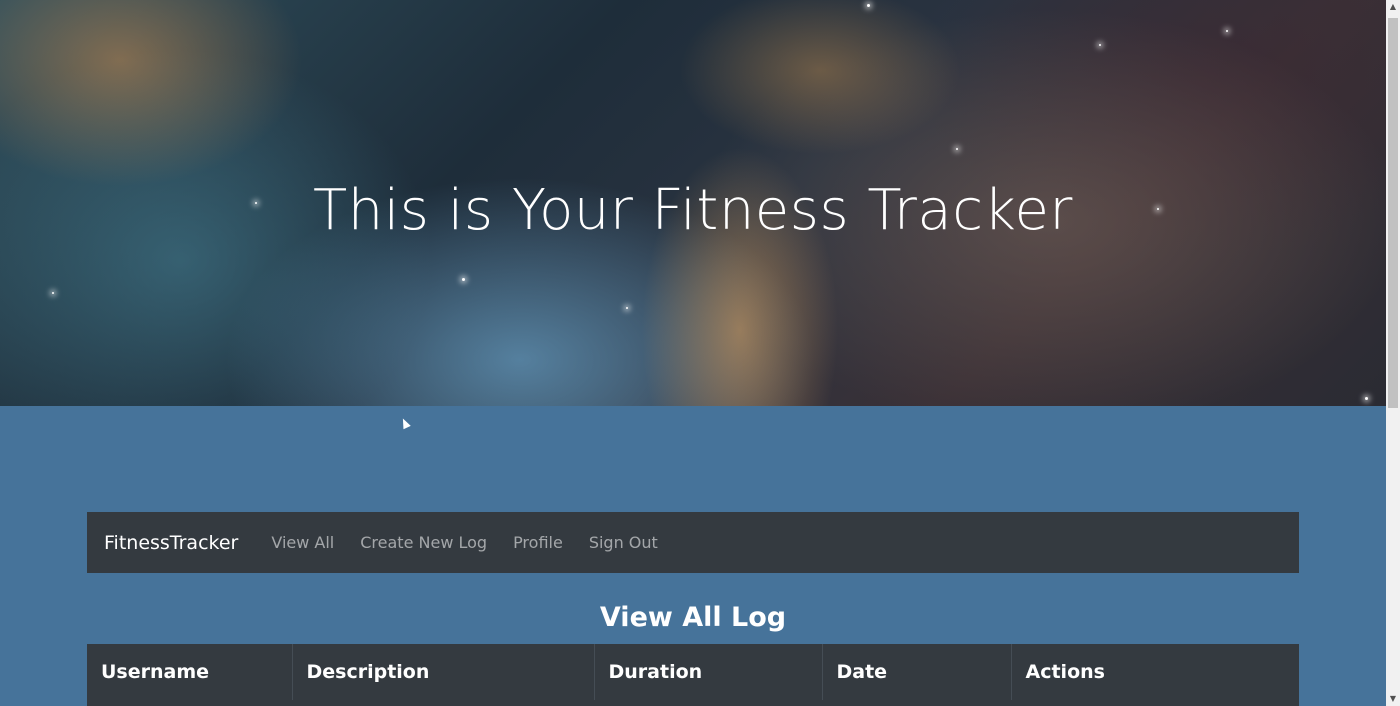  What do you see at coordinates (423, 542) in the screenshot?
I see `nav-link-create-new-log: Create New Log` at bounding box center [423, 542].